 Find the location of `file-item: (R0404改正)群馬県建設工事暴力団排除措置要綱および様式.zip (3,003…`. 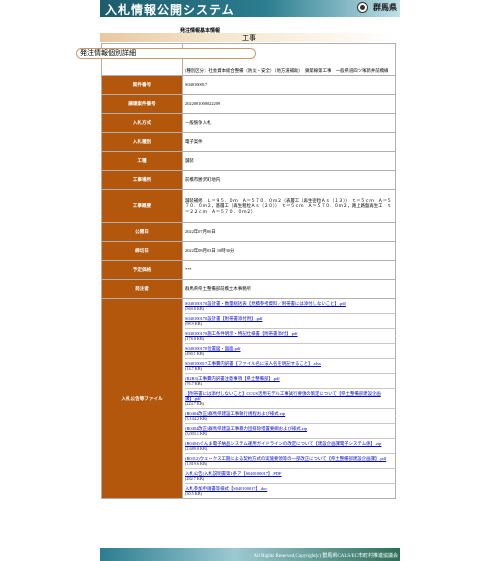

file-item: (R0404改正)群馬県建設工事暴力団排除措置要綱および様式.zip (3,003… is located at coordinates (290, 431).